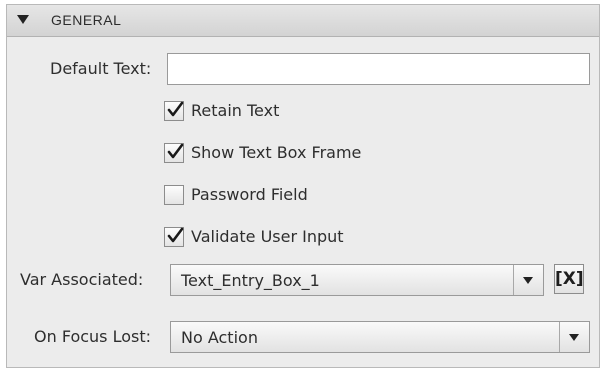 The width and height of the screenshot is (603, 371). I want to click on on-focus-lost-dropdown: No Action, so click(380, 337).